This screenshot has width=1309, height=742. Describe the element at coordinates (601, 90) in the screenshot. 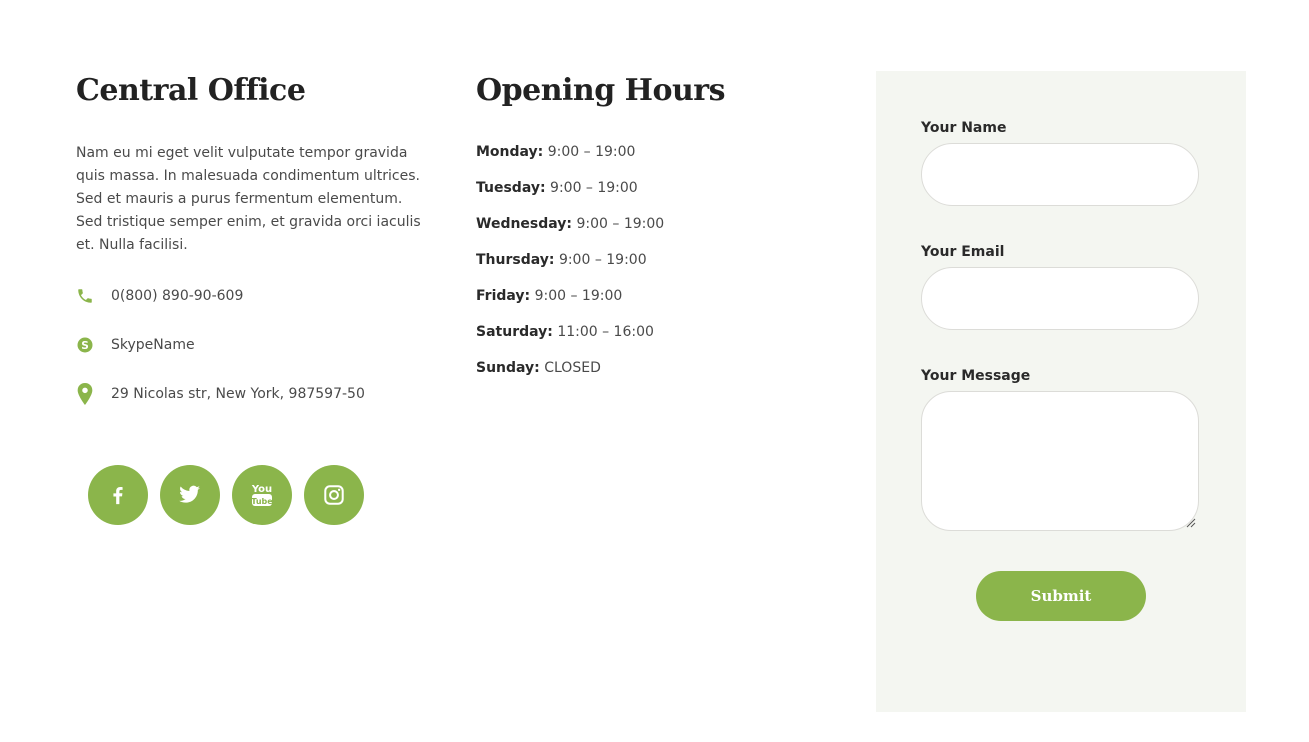

I see `hours-title: Opening Hours` at that location.